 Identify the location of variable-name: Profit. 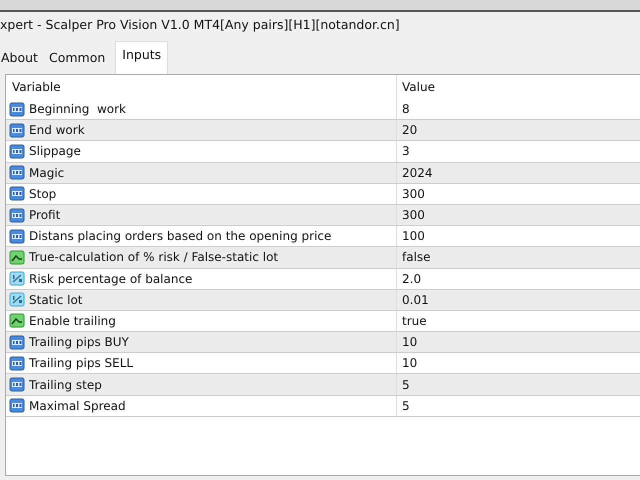
(44, 215).